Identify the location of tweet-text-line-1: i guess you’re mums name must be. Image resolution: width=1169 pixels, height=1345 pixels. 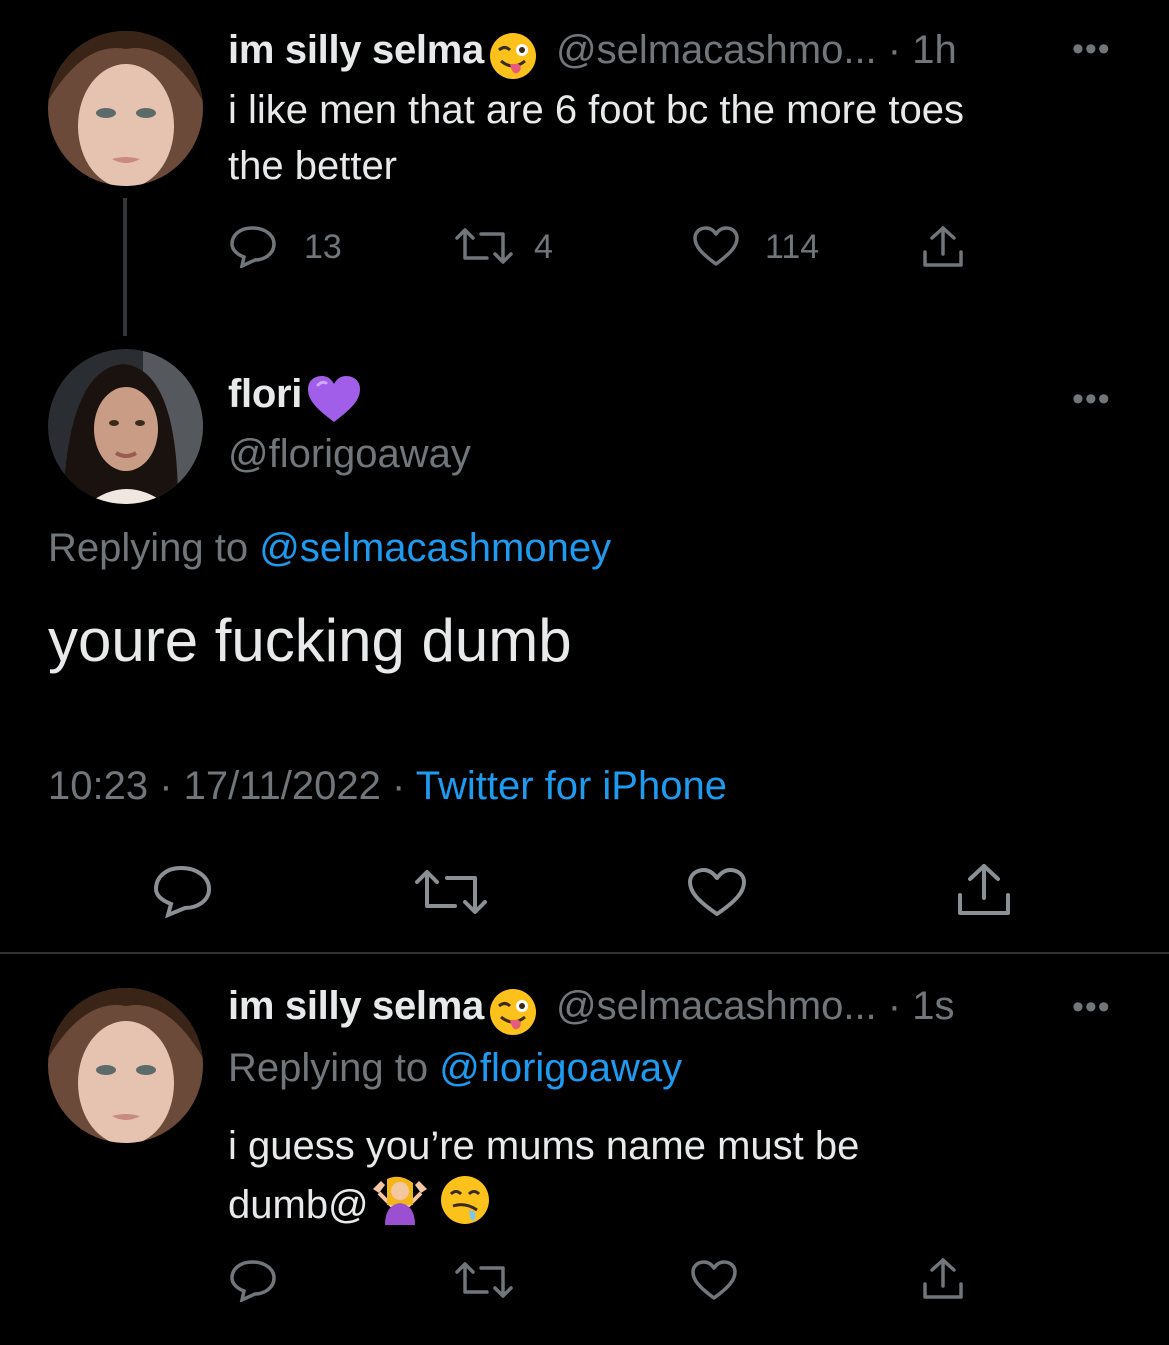
(544, 1146).